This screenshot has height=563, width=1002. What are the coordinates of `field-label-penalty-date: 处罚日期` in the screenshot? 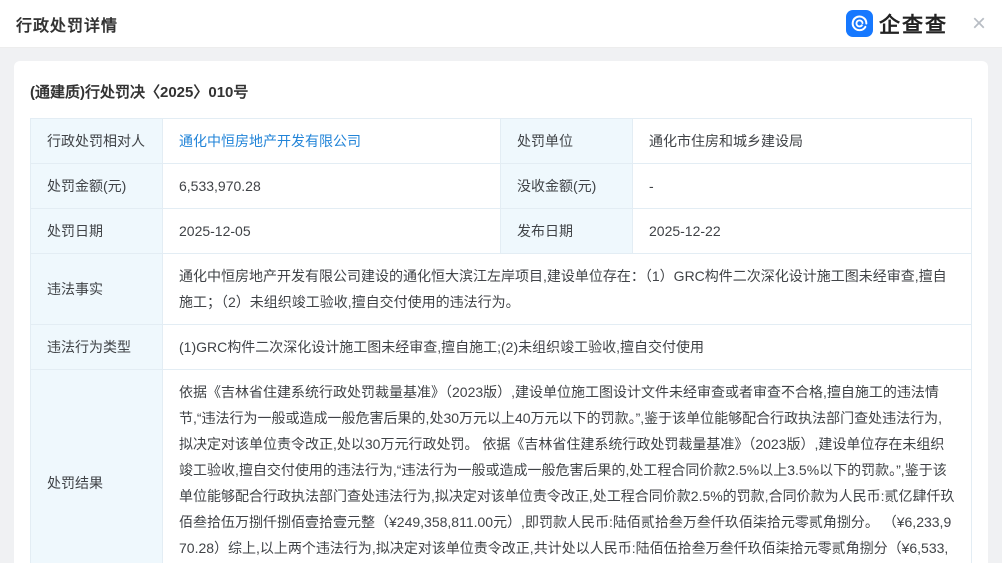 It's located at (96, 231).